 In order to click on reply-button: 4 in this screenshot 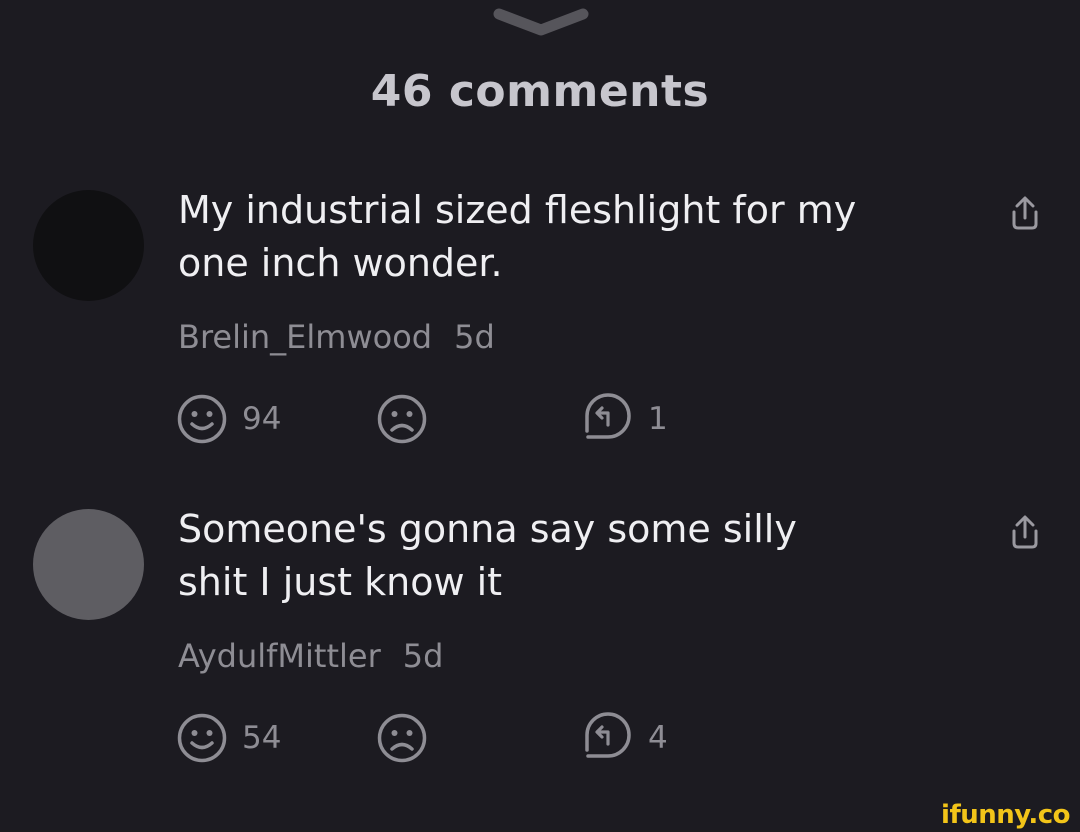, I will do `click(623, 738)`.